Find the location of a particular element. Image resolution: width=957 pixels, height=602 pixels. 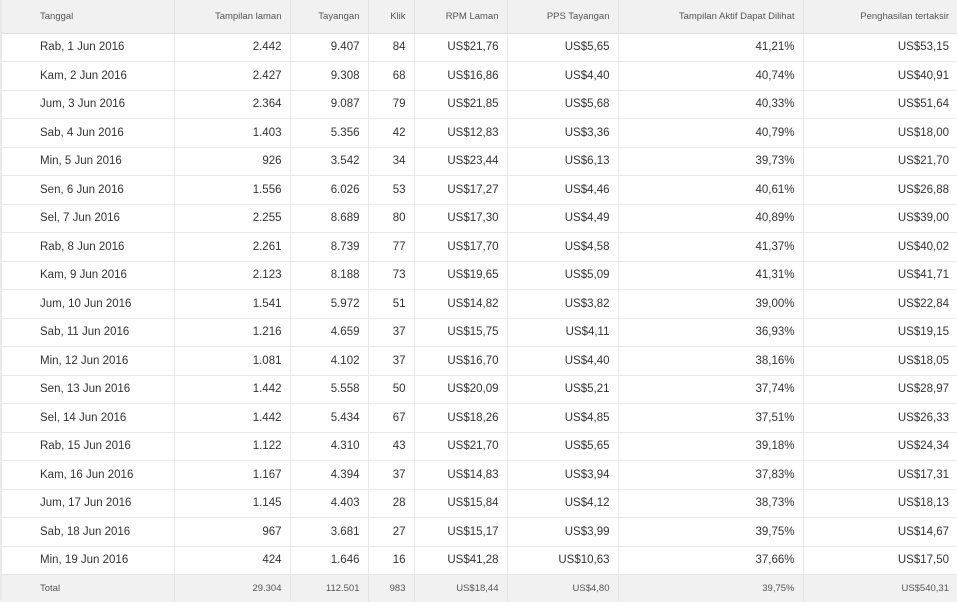

cell-clicks: 84 is located at coordinates (391, 47).